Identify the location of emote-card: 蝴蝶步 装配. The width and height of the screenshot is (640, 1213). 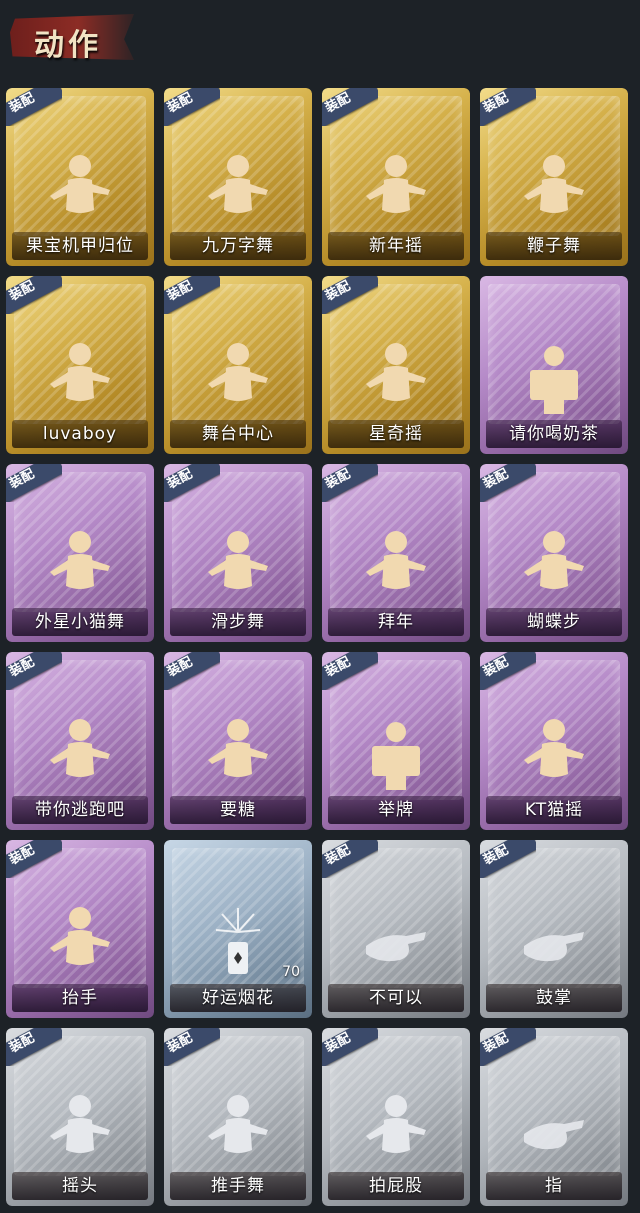
(554, 553).